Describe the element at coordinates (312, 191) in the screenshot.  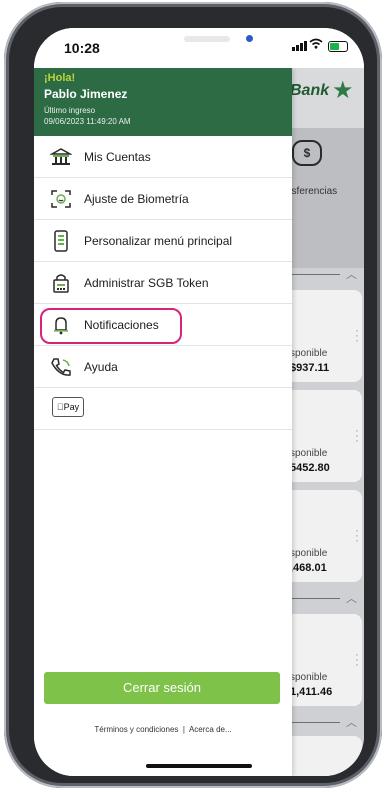
I see `transfer-label: nsferencias` at that location.